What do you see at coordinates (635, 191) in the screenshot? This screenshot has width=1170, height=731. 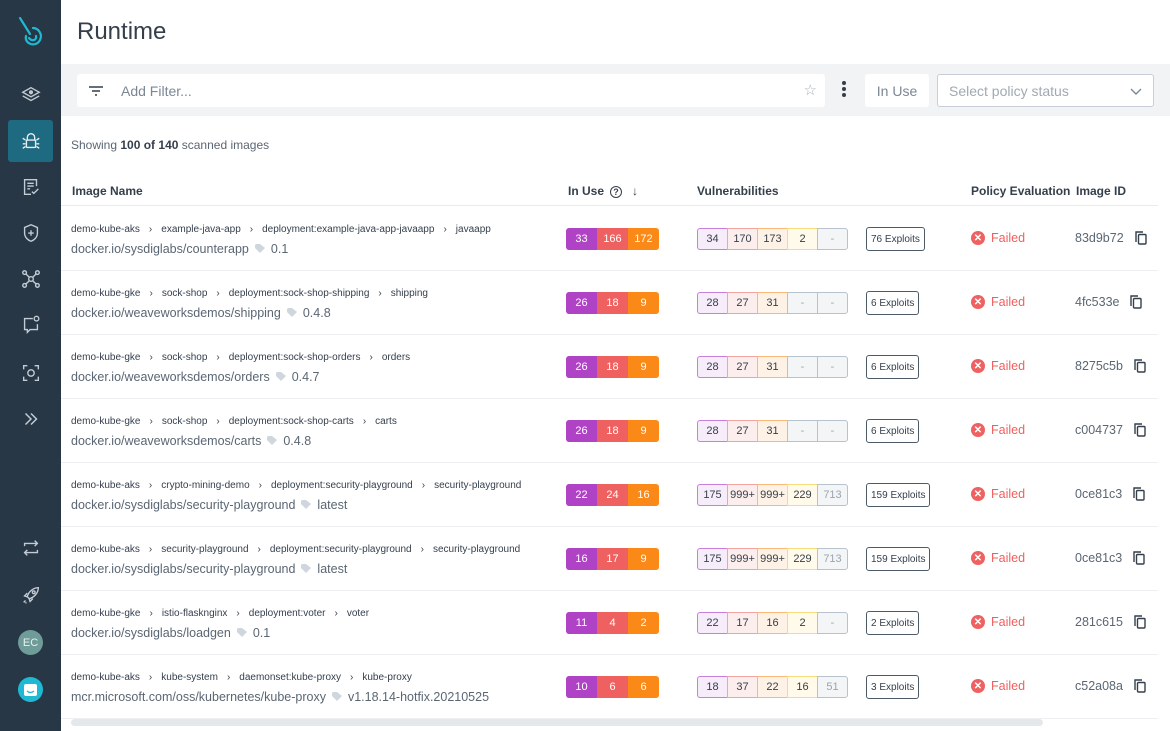 I see `sort-descending-icon: ↓` at bounding box center [635, 191].